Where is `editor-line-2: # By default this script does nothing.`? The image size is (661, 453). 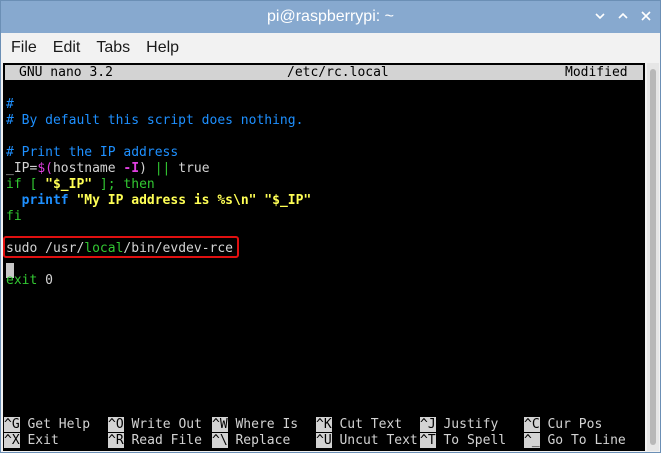
editor-line-2: # By default this script does nothing. is located at coordinates (155, 120).